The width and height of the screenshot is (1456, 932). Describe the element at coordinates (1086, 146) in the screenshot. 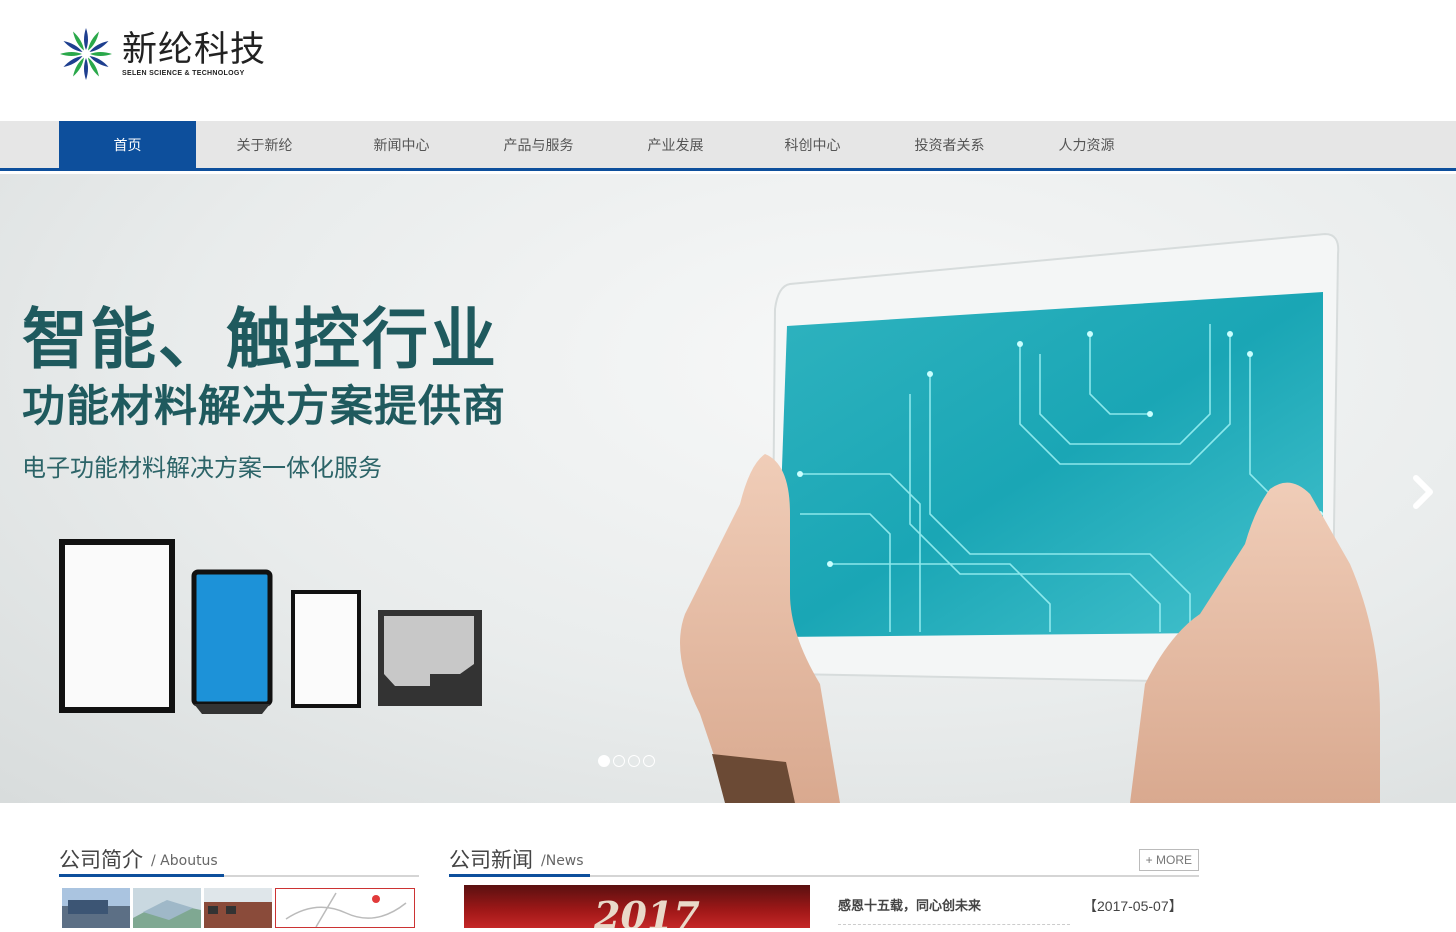

I see `nav-item-hr: 人力资源` at that location.